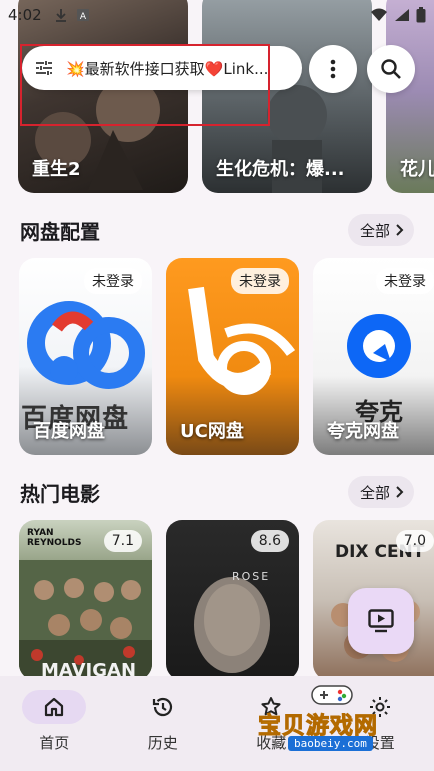 This screenshot has width=434, height=771. I want to click on more-vertical-icon, so click(333, 69).